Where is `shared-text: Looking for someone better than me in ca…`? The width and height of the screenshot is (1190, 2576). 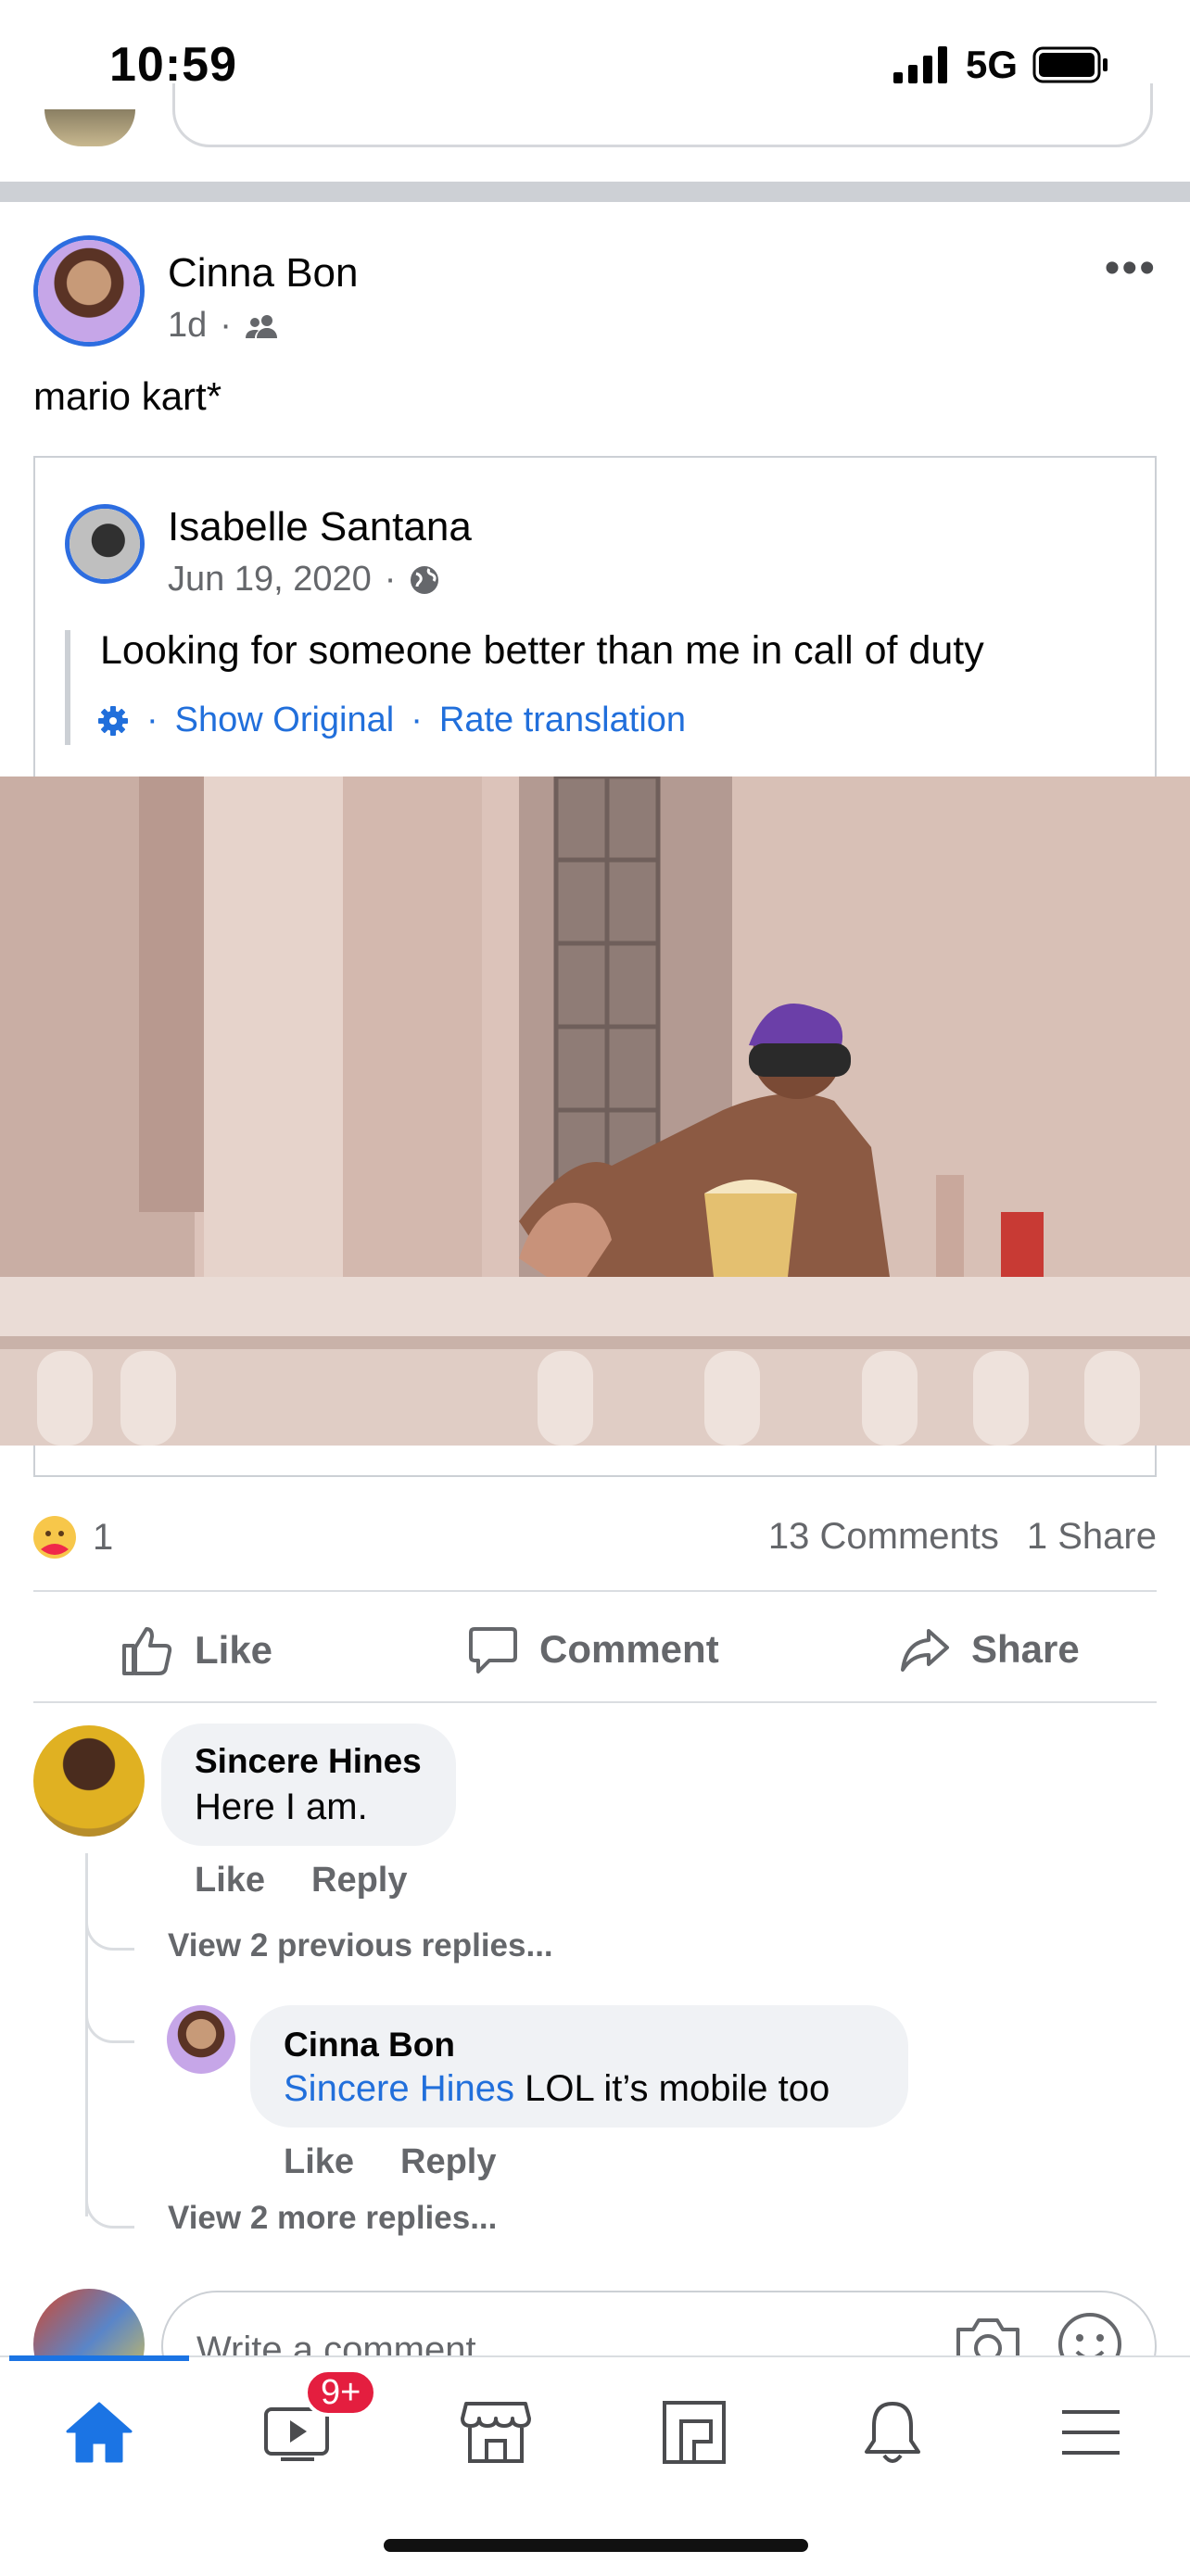
shared-text: Looking for someone better than me in ca… is located at coordinates (542, 650).